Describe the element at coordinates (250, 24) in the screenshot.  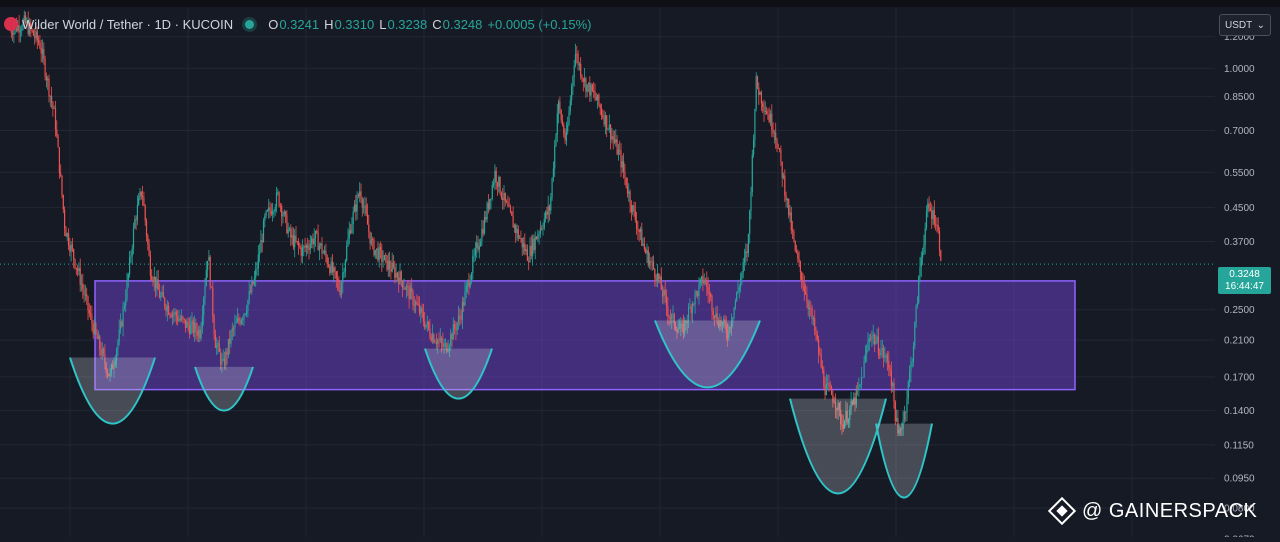
I see `market-open-status-icon` at that location.